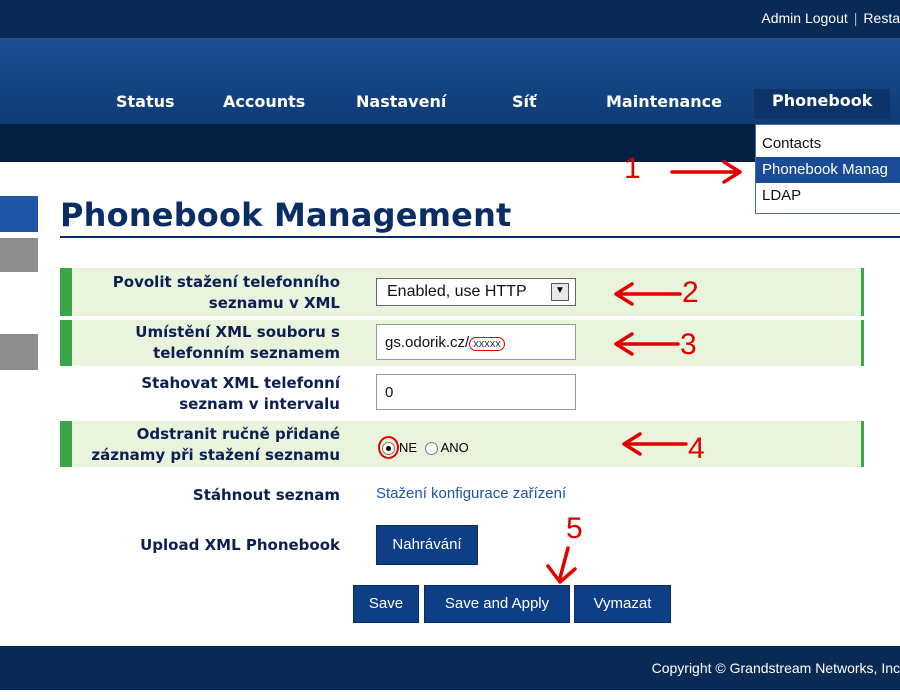  Describe the element at coordinates (732, 172) in the screenshot. I see `arrow-1-head-icon` at that location.